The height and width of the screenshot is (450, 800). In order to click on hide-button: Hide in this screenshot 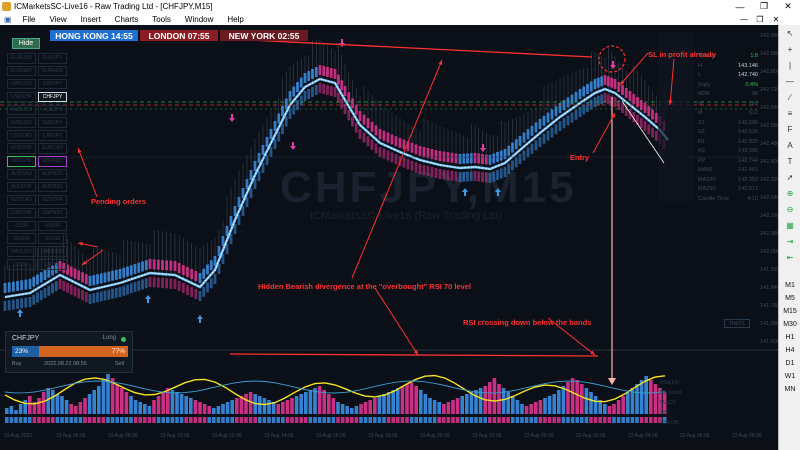, I will do `click(26, 43)`.